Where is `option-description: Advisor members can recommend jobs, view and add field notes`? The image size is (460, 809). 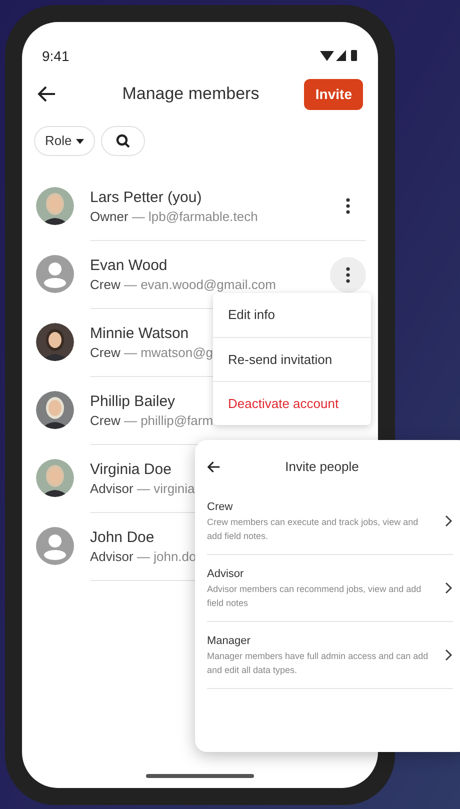 option-description: Advisor members can recommend jobs, view and add field notes is located at coordinates (314, 596).